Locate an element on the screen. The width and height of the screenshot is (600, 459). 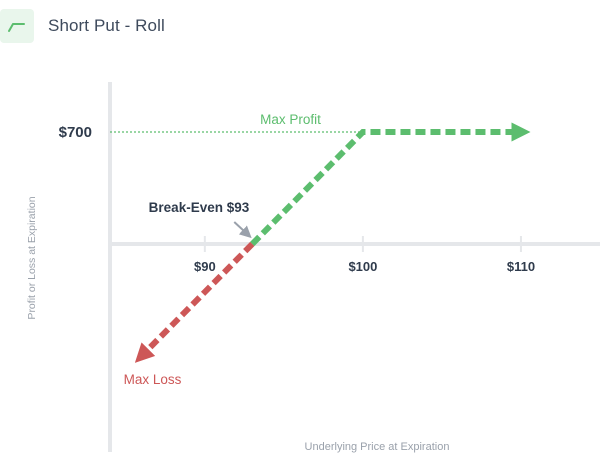
break-even-label: Break-Even $93 is located at coordinates (199, 207).